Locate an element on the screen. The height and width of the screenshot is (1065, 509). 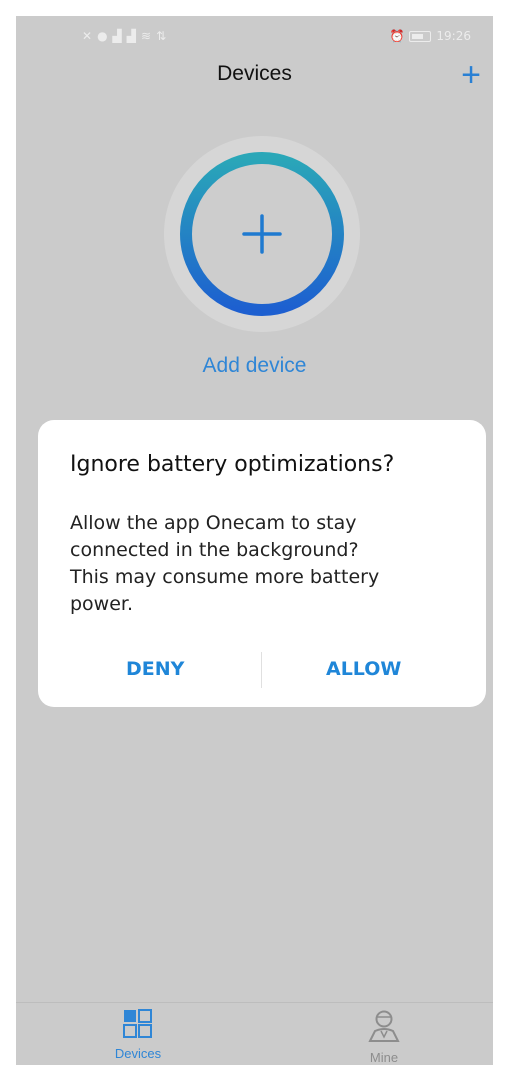
bottom-tab-bar: Devices Mine is located at coordinates (254, 1033).